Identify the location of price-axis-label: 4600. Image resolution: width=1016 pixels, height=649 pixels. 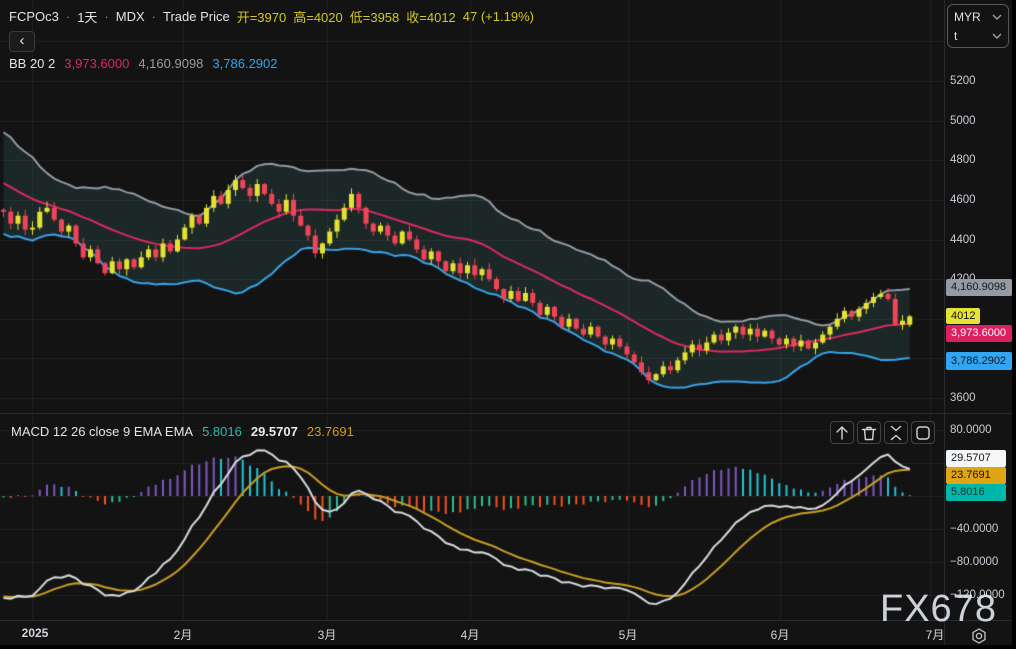
(963, 200).